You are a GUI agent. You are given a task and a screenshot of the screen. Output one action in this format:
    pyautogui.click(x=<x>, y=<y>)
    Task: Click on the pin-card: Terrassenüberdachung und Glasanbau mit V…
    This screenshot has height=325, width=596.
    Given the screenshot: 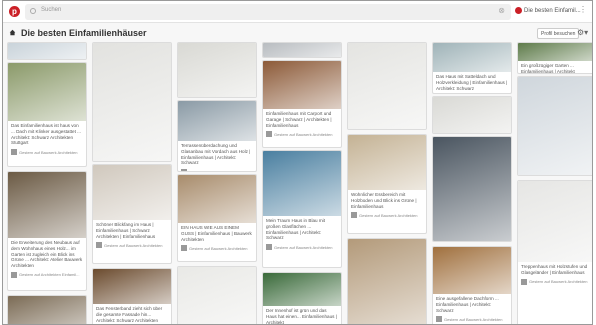 What is the action you would take?
    pyautogui.click(x=217, y=136)
    